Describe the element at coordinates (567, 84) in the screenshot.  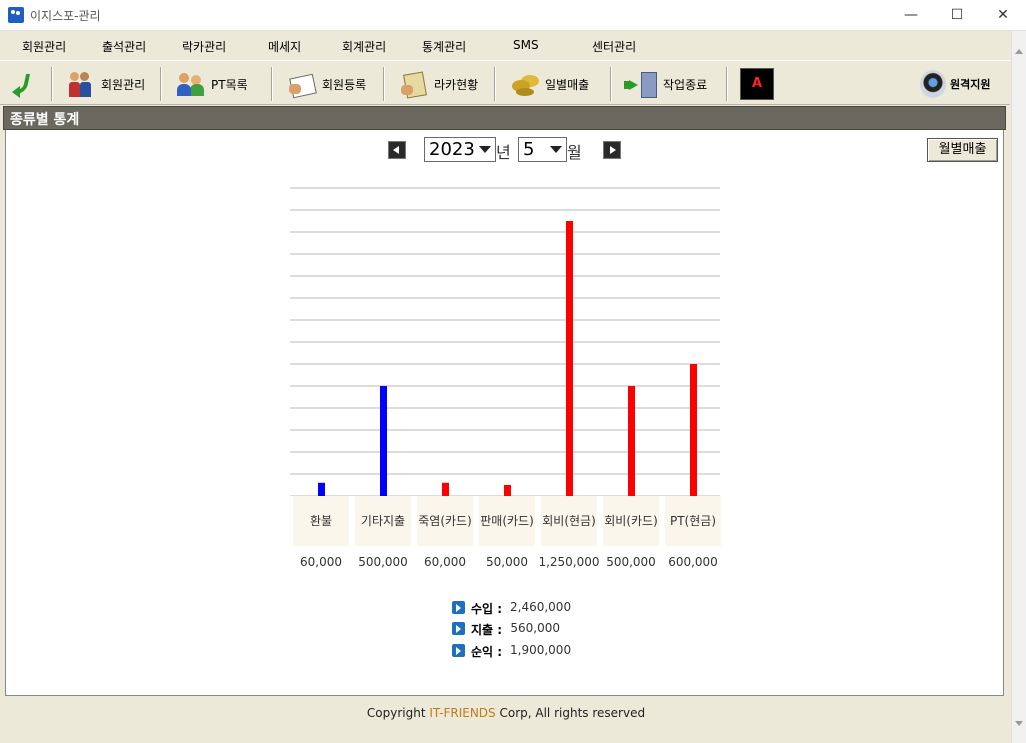
I see `daily-sales-label: 일별매출` at that location.